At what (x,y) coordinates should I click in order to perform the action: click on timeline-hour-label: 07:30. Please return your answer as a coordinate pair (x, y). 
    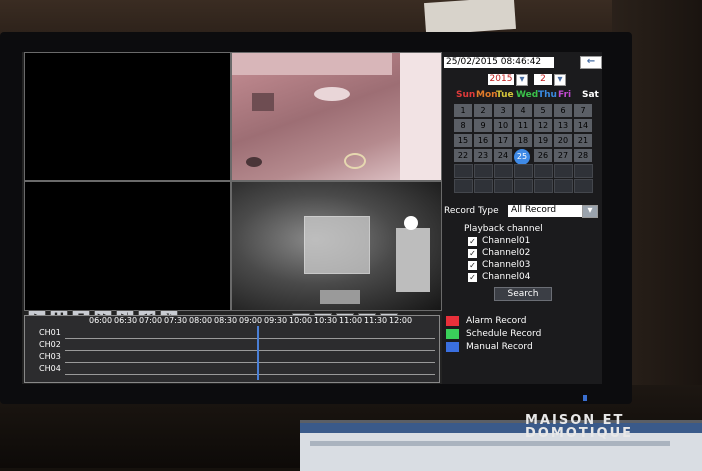
    Looking at the image, I should click on (176, 320).